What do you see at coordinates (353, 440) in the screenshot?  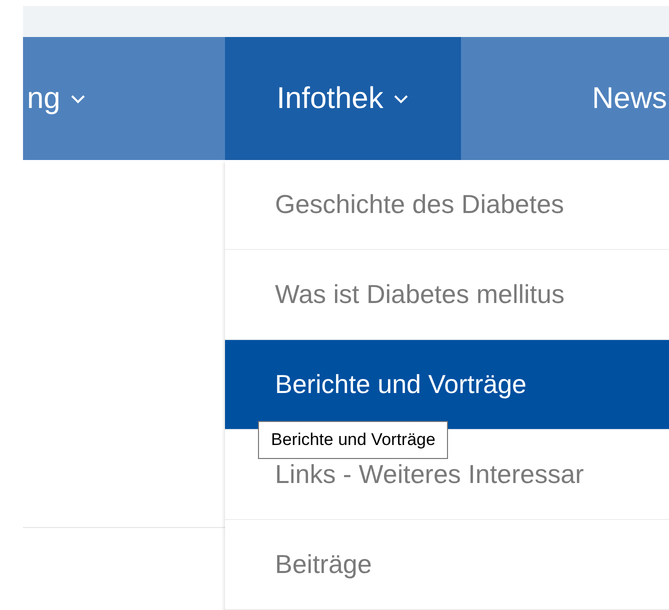 I see `tooltip: Berichte und Vorträge` at bounding box center [353, 440].